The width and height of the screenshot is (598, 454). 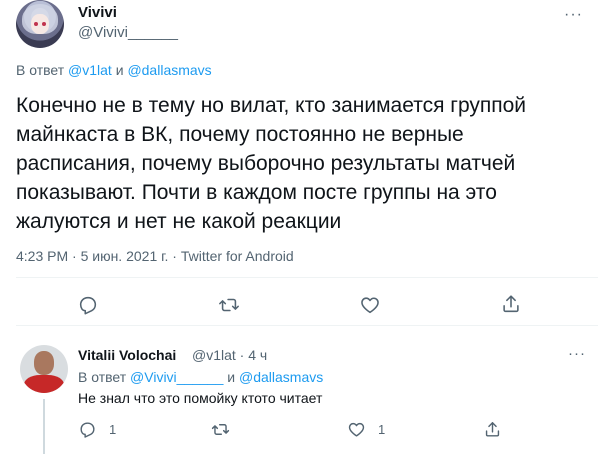 What do you see at coordinates (382, 429) in the screenshot?
I see `like-count: 1` at bounding box center [382, 429].